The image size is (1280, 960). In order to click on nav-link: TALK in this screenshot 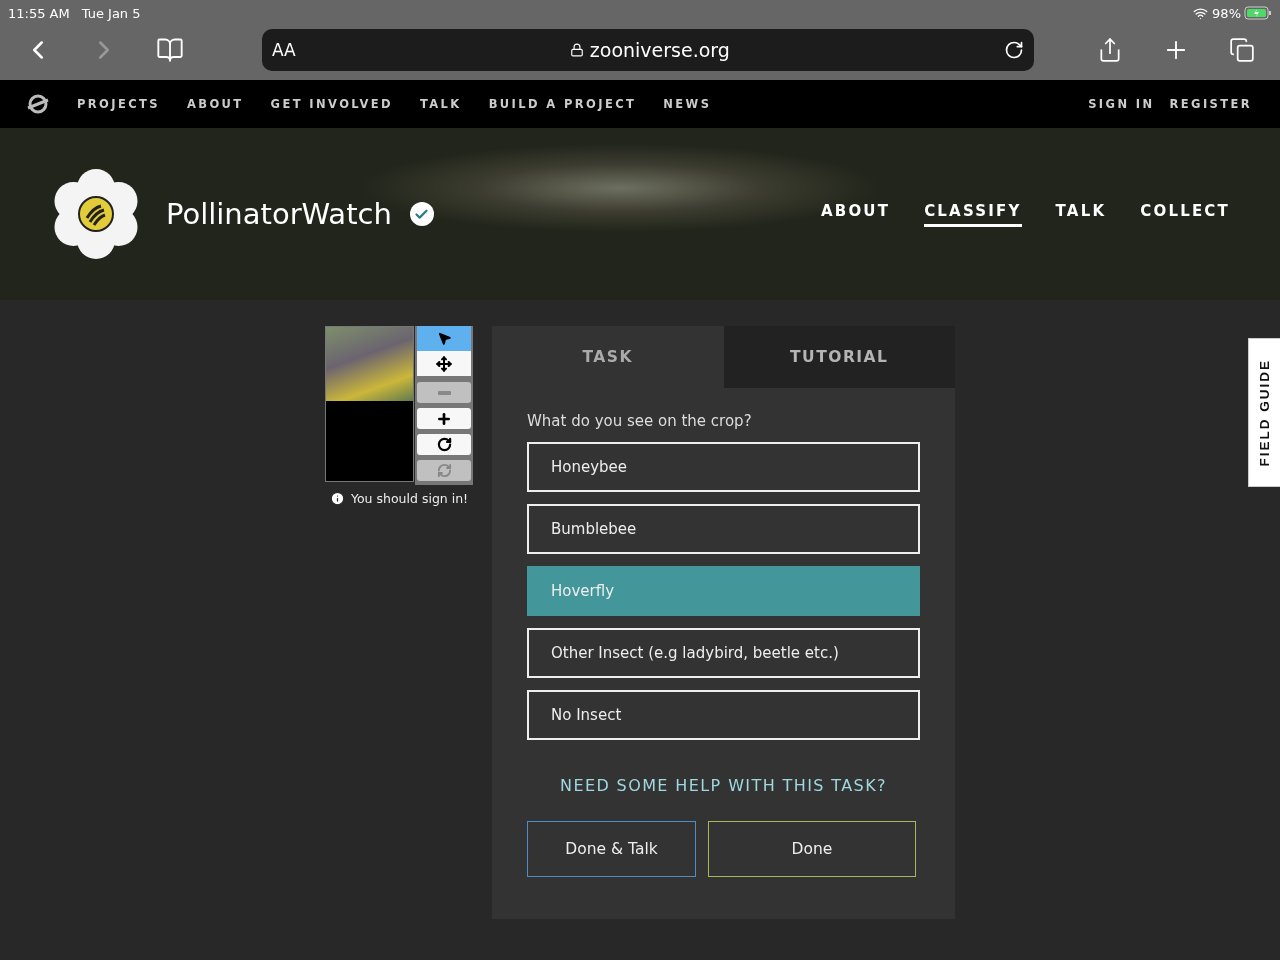, I will do `click(440, 104)`.